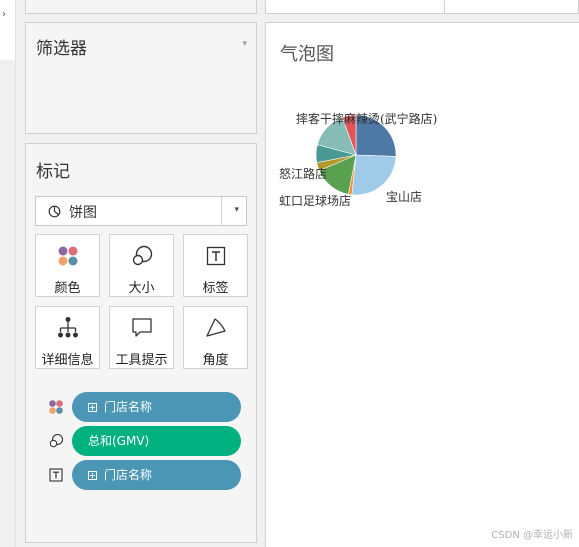 The width and height of the screenshot is (579, 547). Describe the element at coordinates (119, 441) in the screenshot. I see `pill-label: 总和(GMV)` at that location.